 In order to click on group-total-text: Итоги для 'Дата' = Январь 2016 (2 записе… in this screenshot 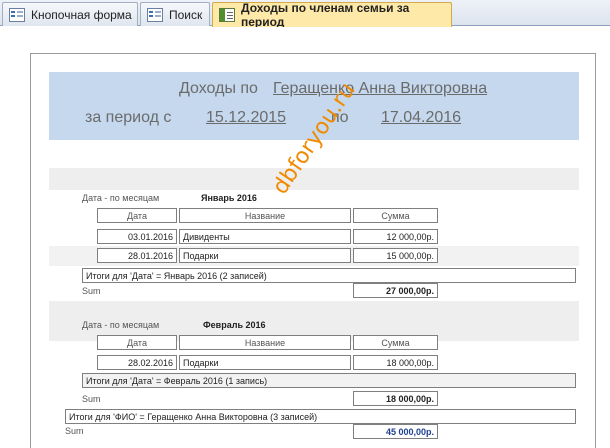, I will do `click(329, 275)`.